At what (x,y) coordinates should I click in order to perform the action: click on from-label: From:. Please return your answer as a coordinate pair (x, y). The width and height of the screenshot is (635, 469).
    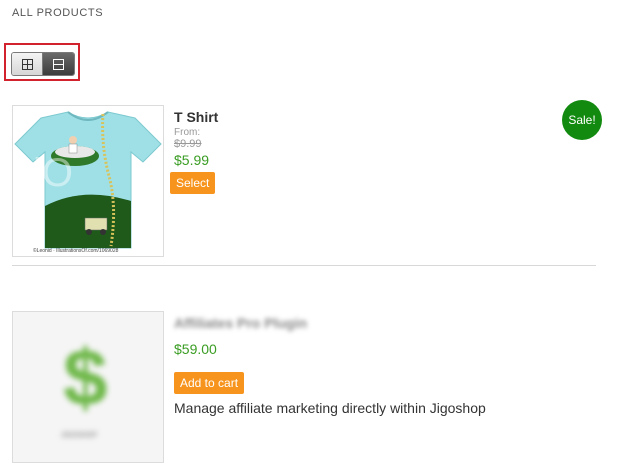
    Looking at the image, I should click on (187, 132).